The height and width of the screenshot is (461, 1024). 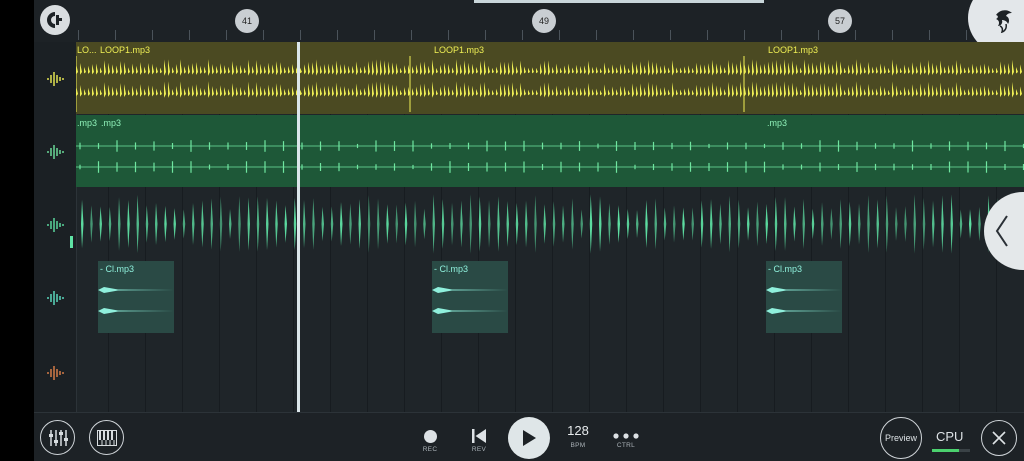 I want to click on bpm-label: BPM, so click(x=578, y=445).